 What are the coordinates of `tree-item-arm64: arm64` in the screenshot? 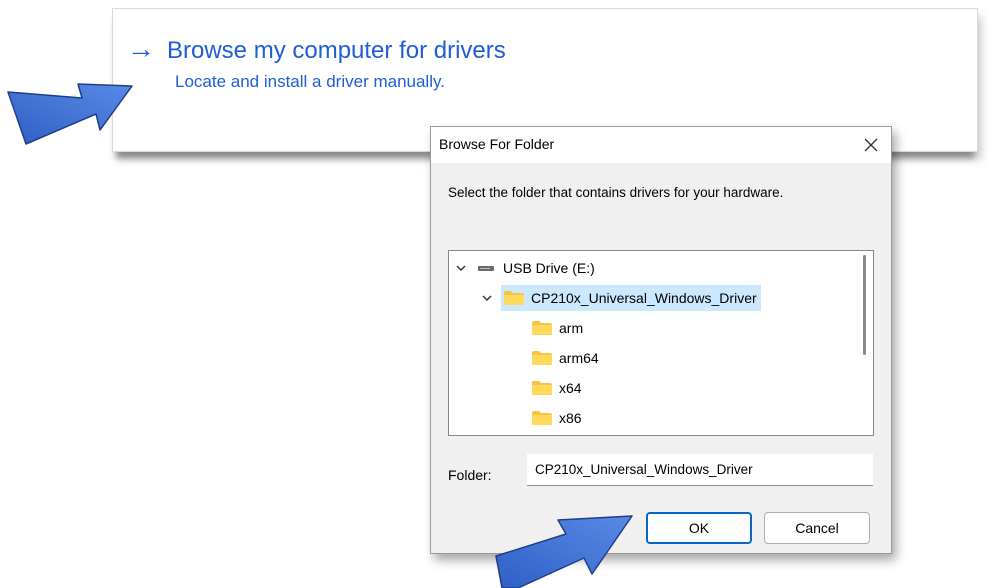 It's located at (565, 358).